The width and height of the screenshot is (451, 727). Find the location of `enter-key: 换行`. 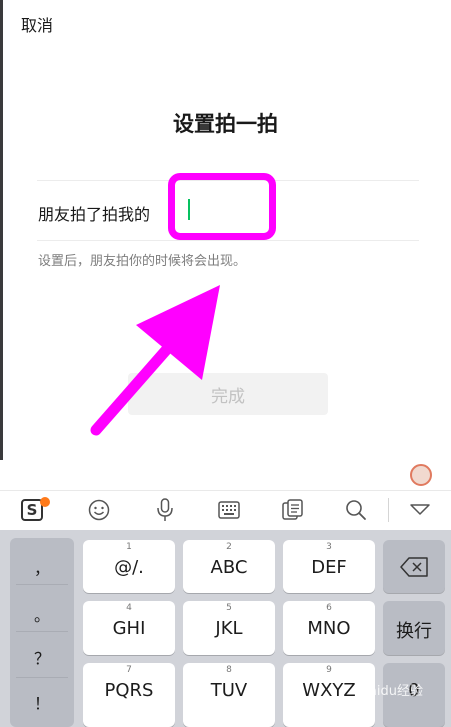

enter-key: 换行 is located at coordinates (414, 628).